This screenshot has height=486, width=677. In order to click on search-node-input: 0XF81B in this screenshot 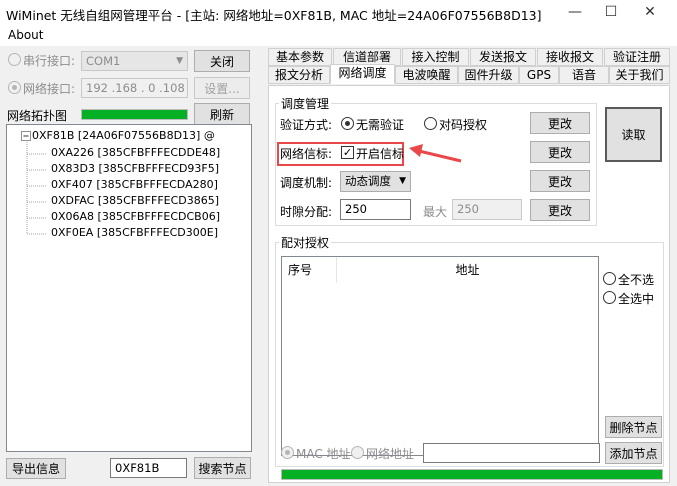, I will do `click(148, 468)`.